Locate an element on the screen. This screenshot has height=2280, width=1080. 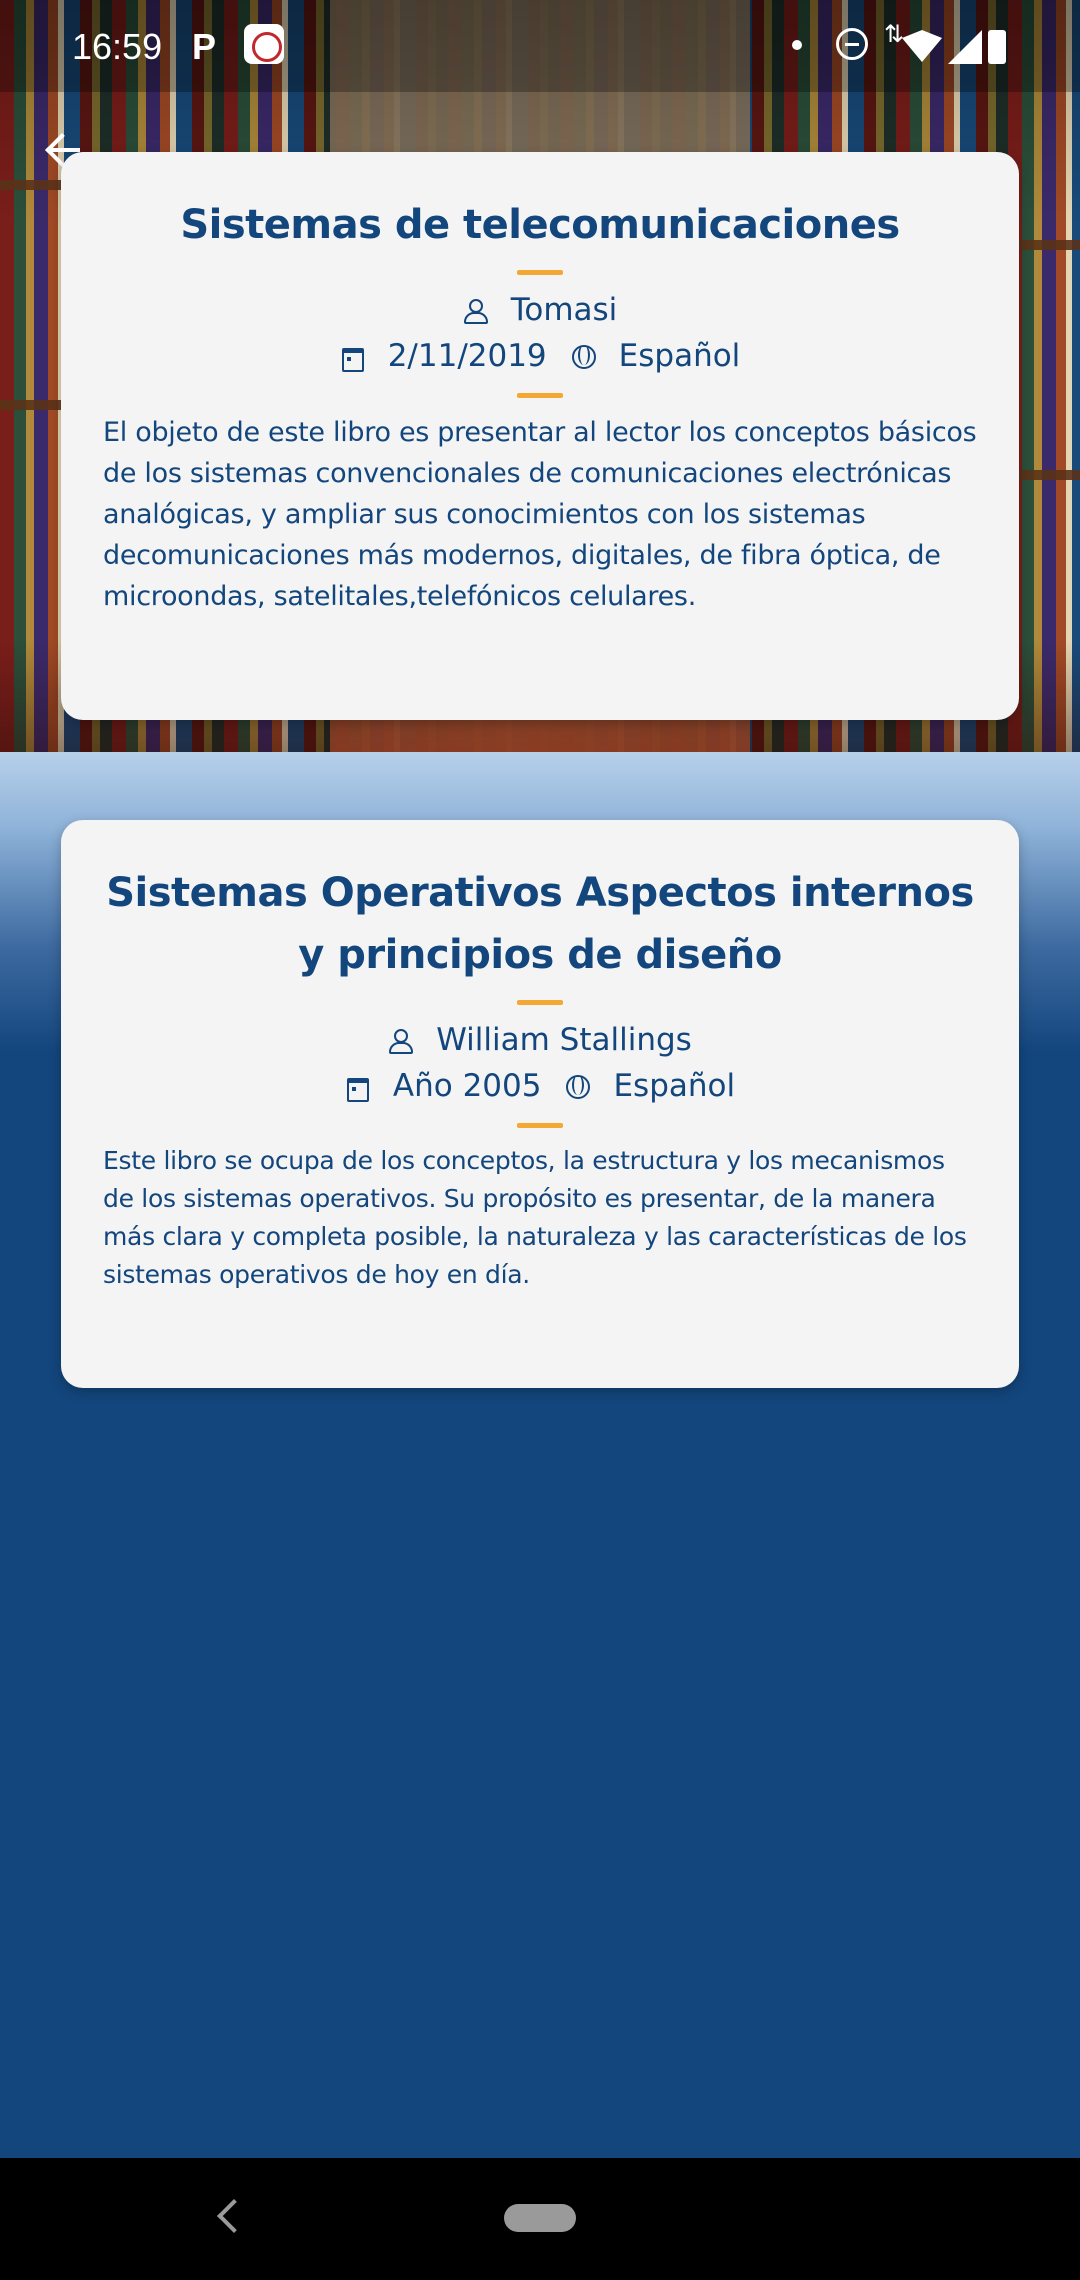
book-date-text: 2/11/2019 is located at coordinates (467, 356).